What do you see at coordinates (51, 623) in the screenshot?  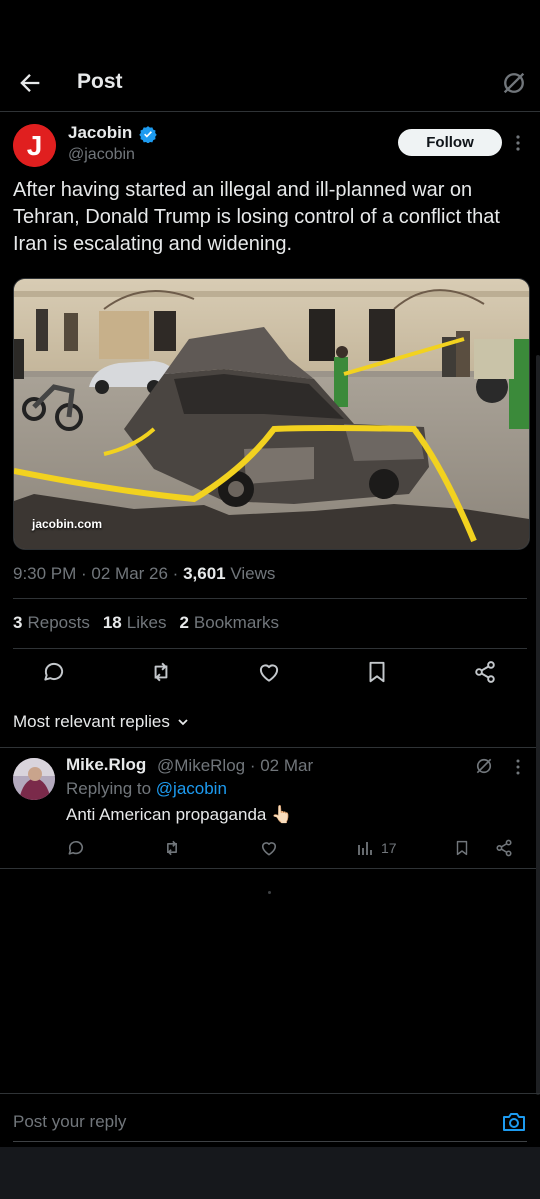 I see `reposts-stat: 3 Reposts` at bounding box center [51, 623].